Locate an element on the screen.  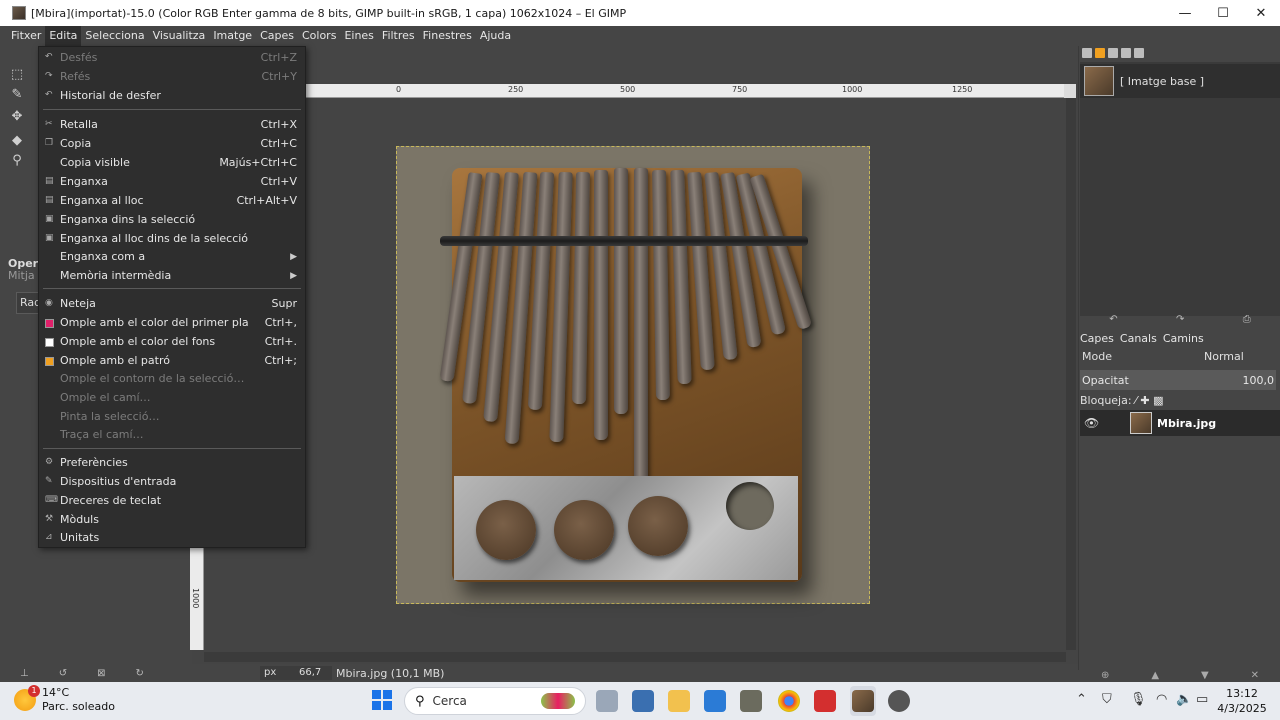
acrobat-icon is located at coordinates (825, 701).